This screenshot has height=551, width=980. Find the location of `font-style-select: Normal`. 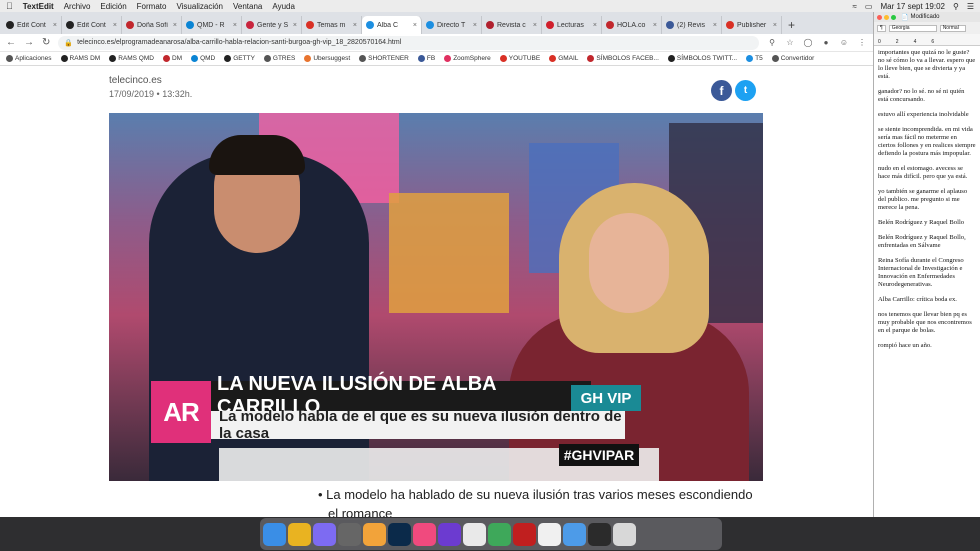

font-style-select: Normal is located at coordinates (952, 28).